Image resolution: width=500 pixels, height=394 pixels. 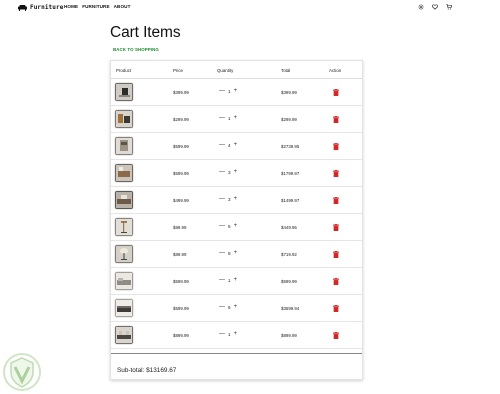 What do you see at coordinates (289, 335) in the screenshot?
I see `row-total: $899.99` at bounding box center [289, 335].